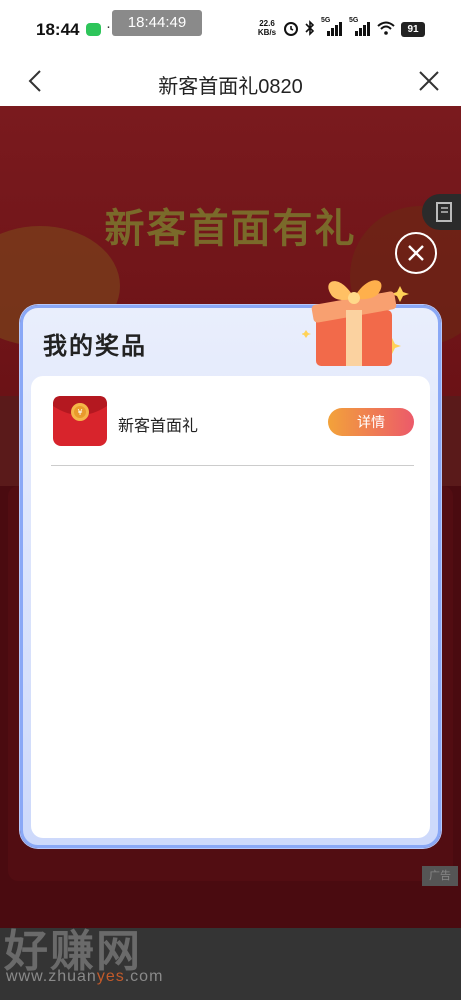  I want to click on network-speed: 22.6 KB/s, so click(267, 28).